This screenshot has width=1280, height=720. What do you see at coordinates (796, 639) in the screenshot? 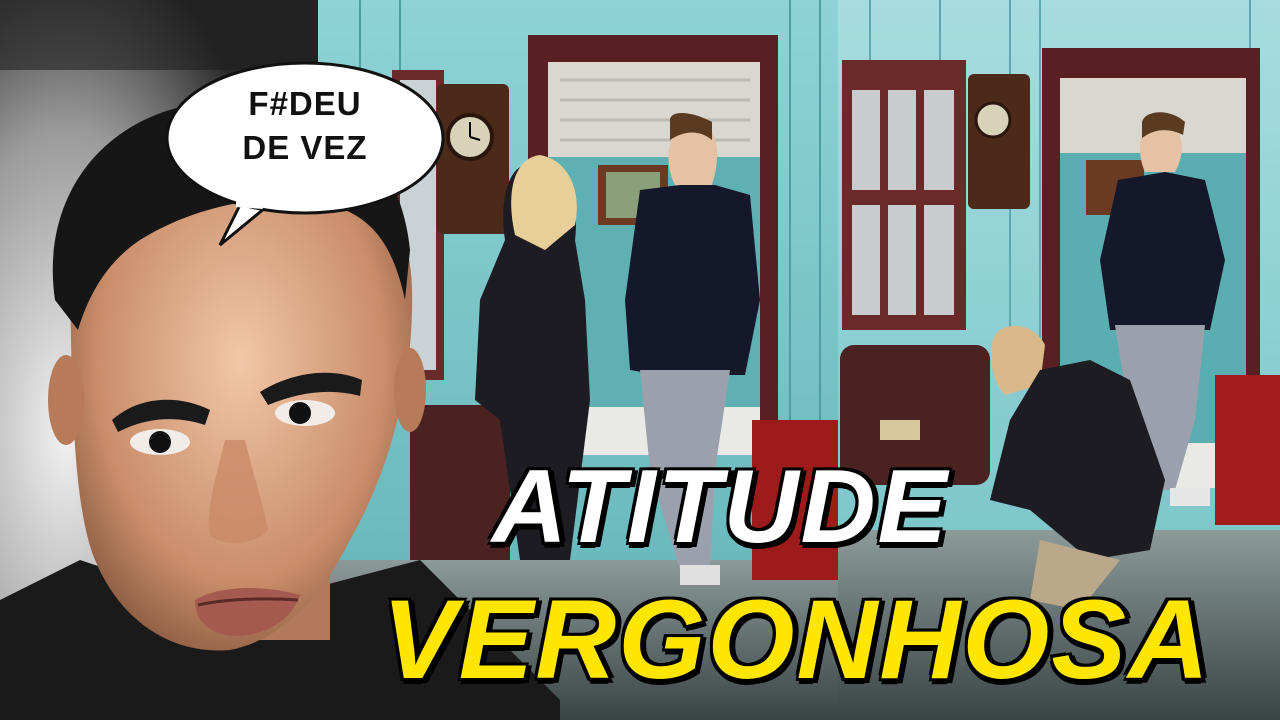
I see `headline-line-2: VERGONHOSA` at bounding box center [796, 639].